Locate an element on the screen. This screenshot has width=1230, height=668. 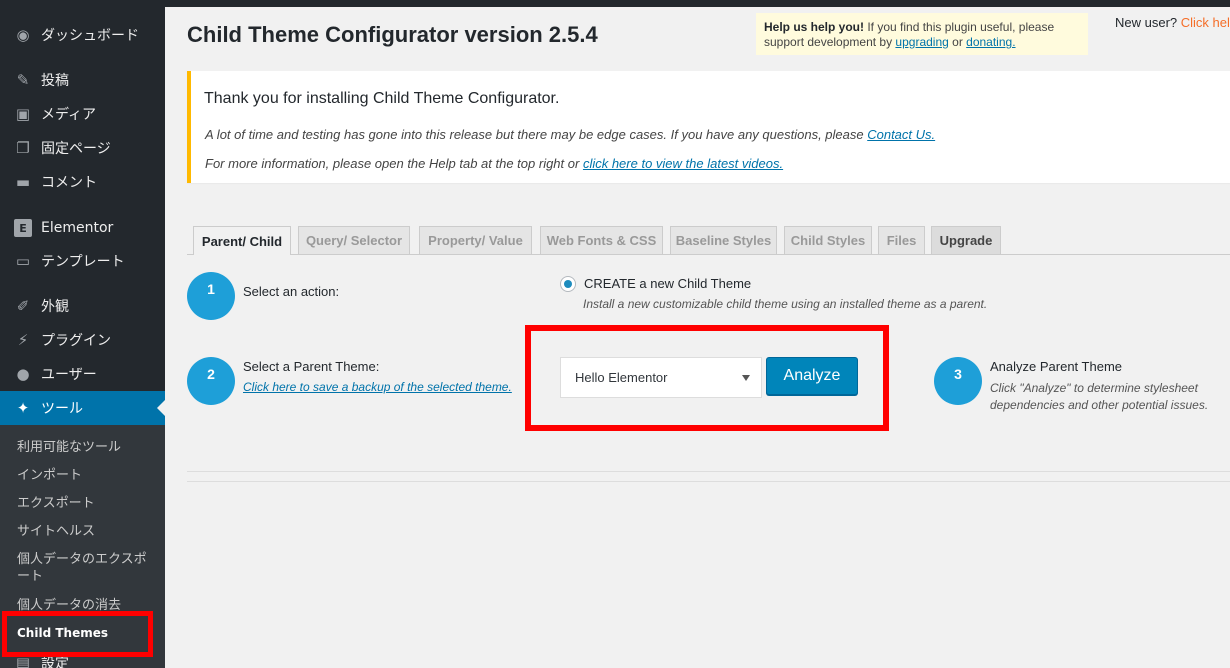
sidebar-item-plugins: ⚡ プラグイン is located at coordinates (82, 340).